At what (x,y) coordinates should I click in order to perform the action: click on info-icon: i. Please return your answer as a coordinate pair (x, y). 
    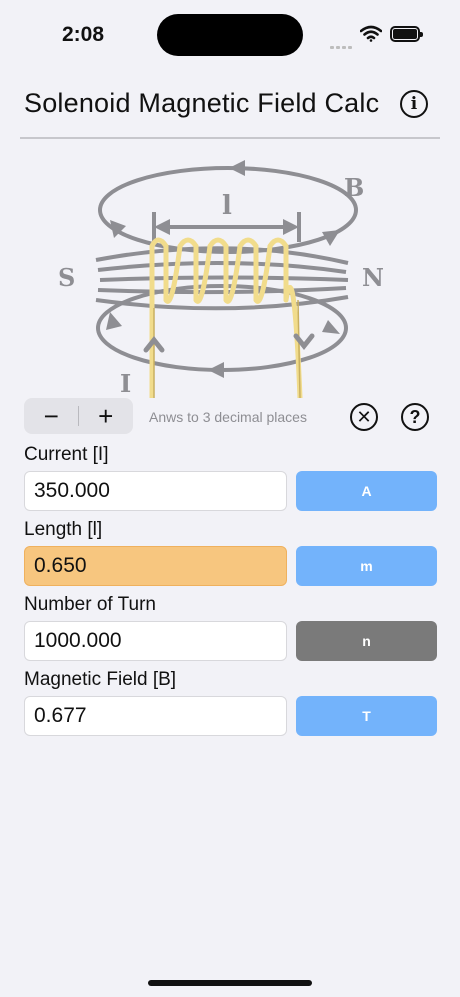
    Looking at the image, I should click on (414, 104).